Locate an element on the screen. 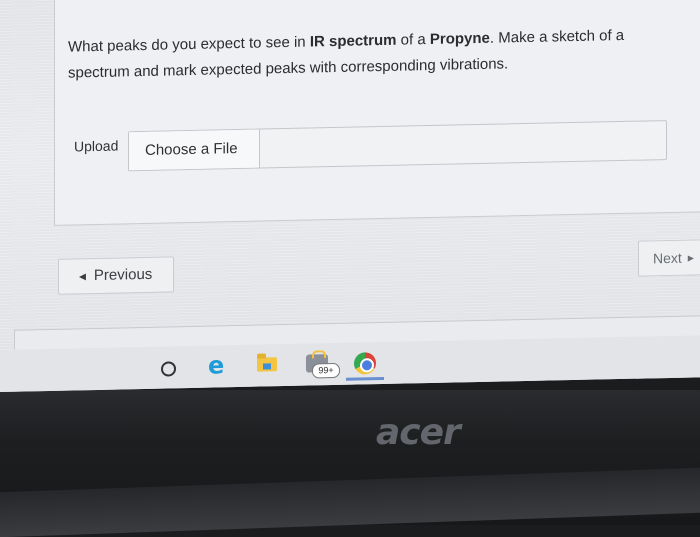  chevron-right-icon: ▶ is located at coordinates (690, 258).